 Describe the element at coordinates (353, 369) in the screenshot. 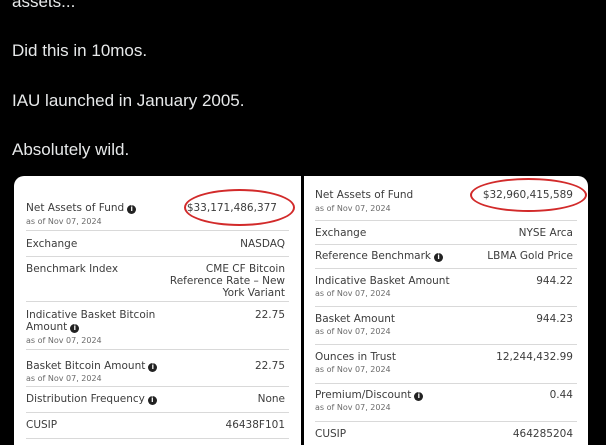

I see `ounces-in-trust-date: as of Nov 07, 2024` at that location.